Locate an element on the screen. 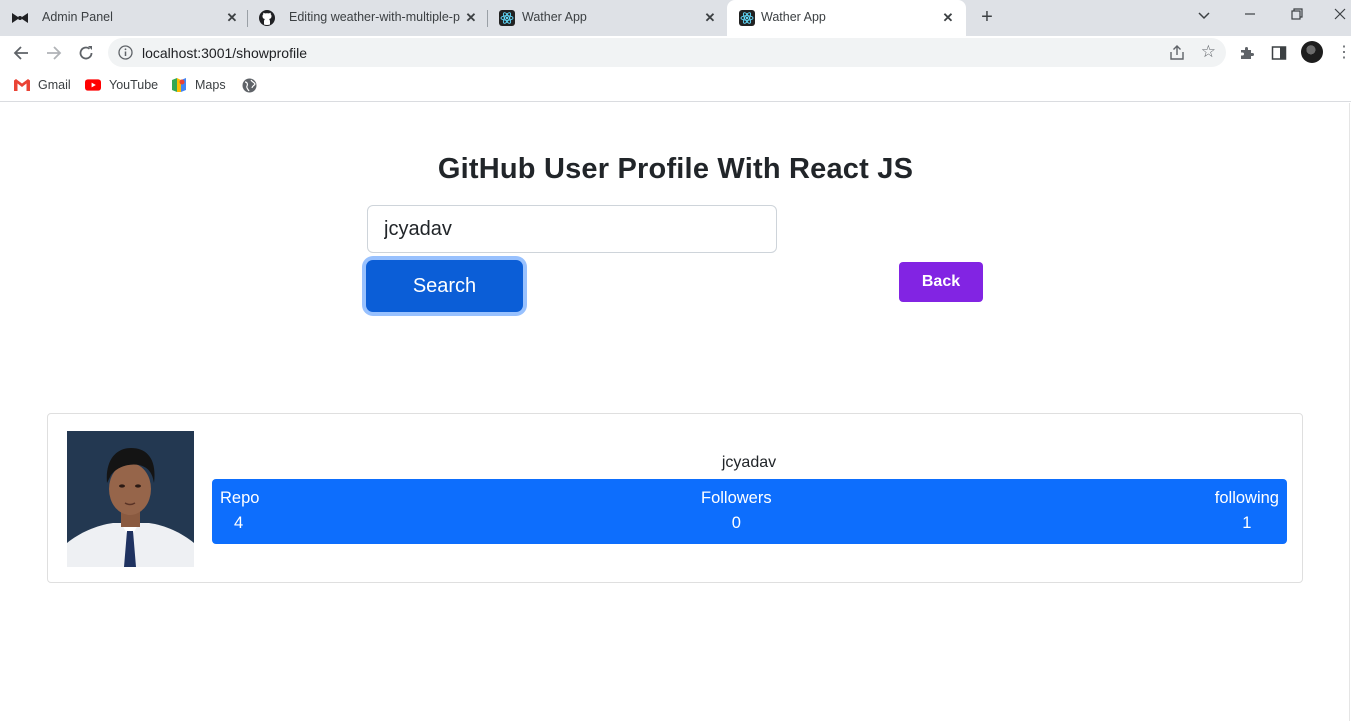 This screenshot has width=1351, height=721. tab-admin-panel: Admin Panel ✕ is located at coordinates (123, 18).